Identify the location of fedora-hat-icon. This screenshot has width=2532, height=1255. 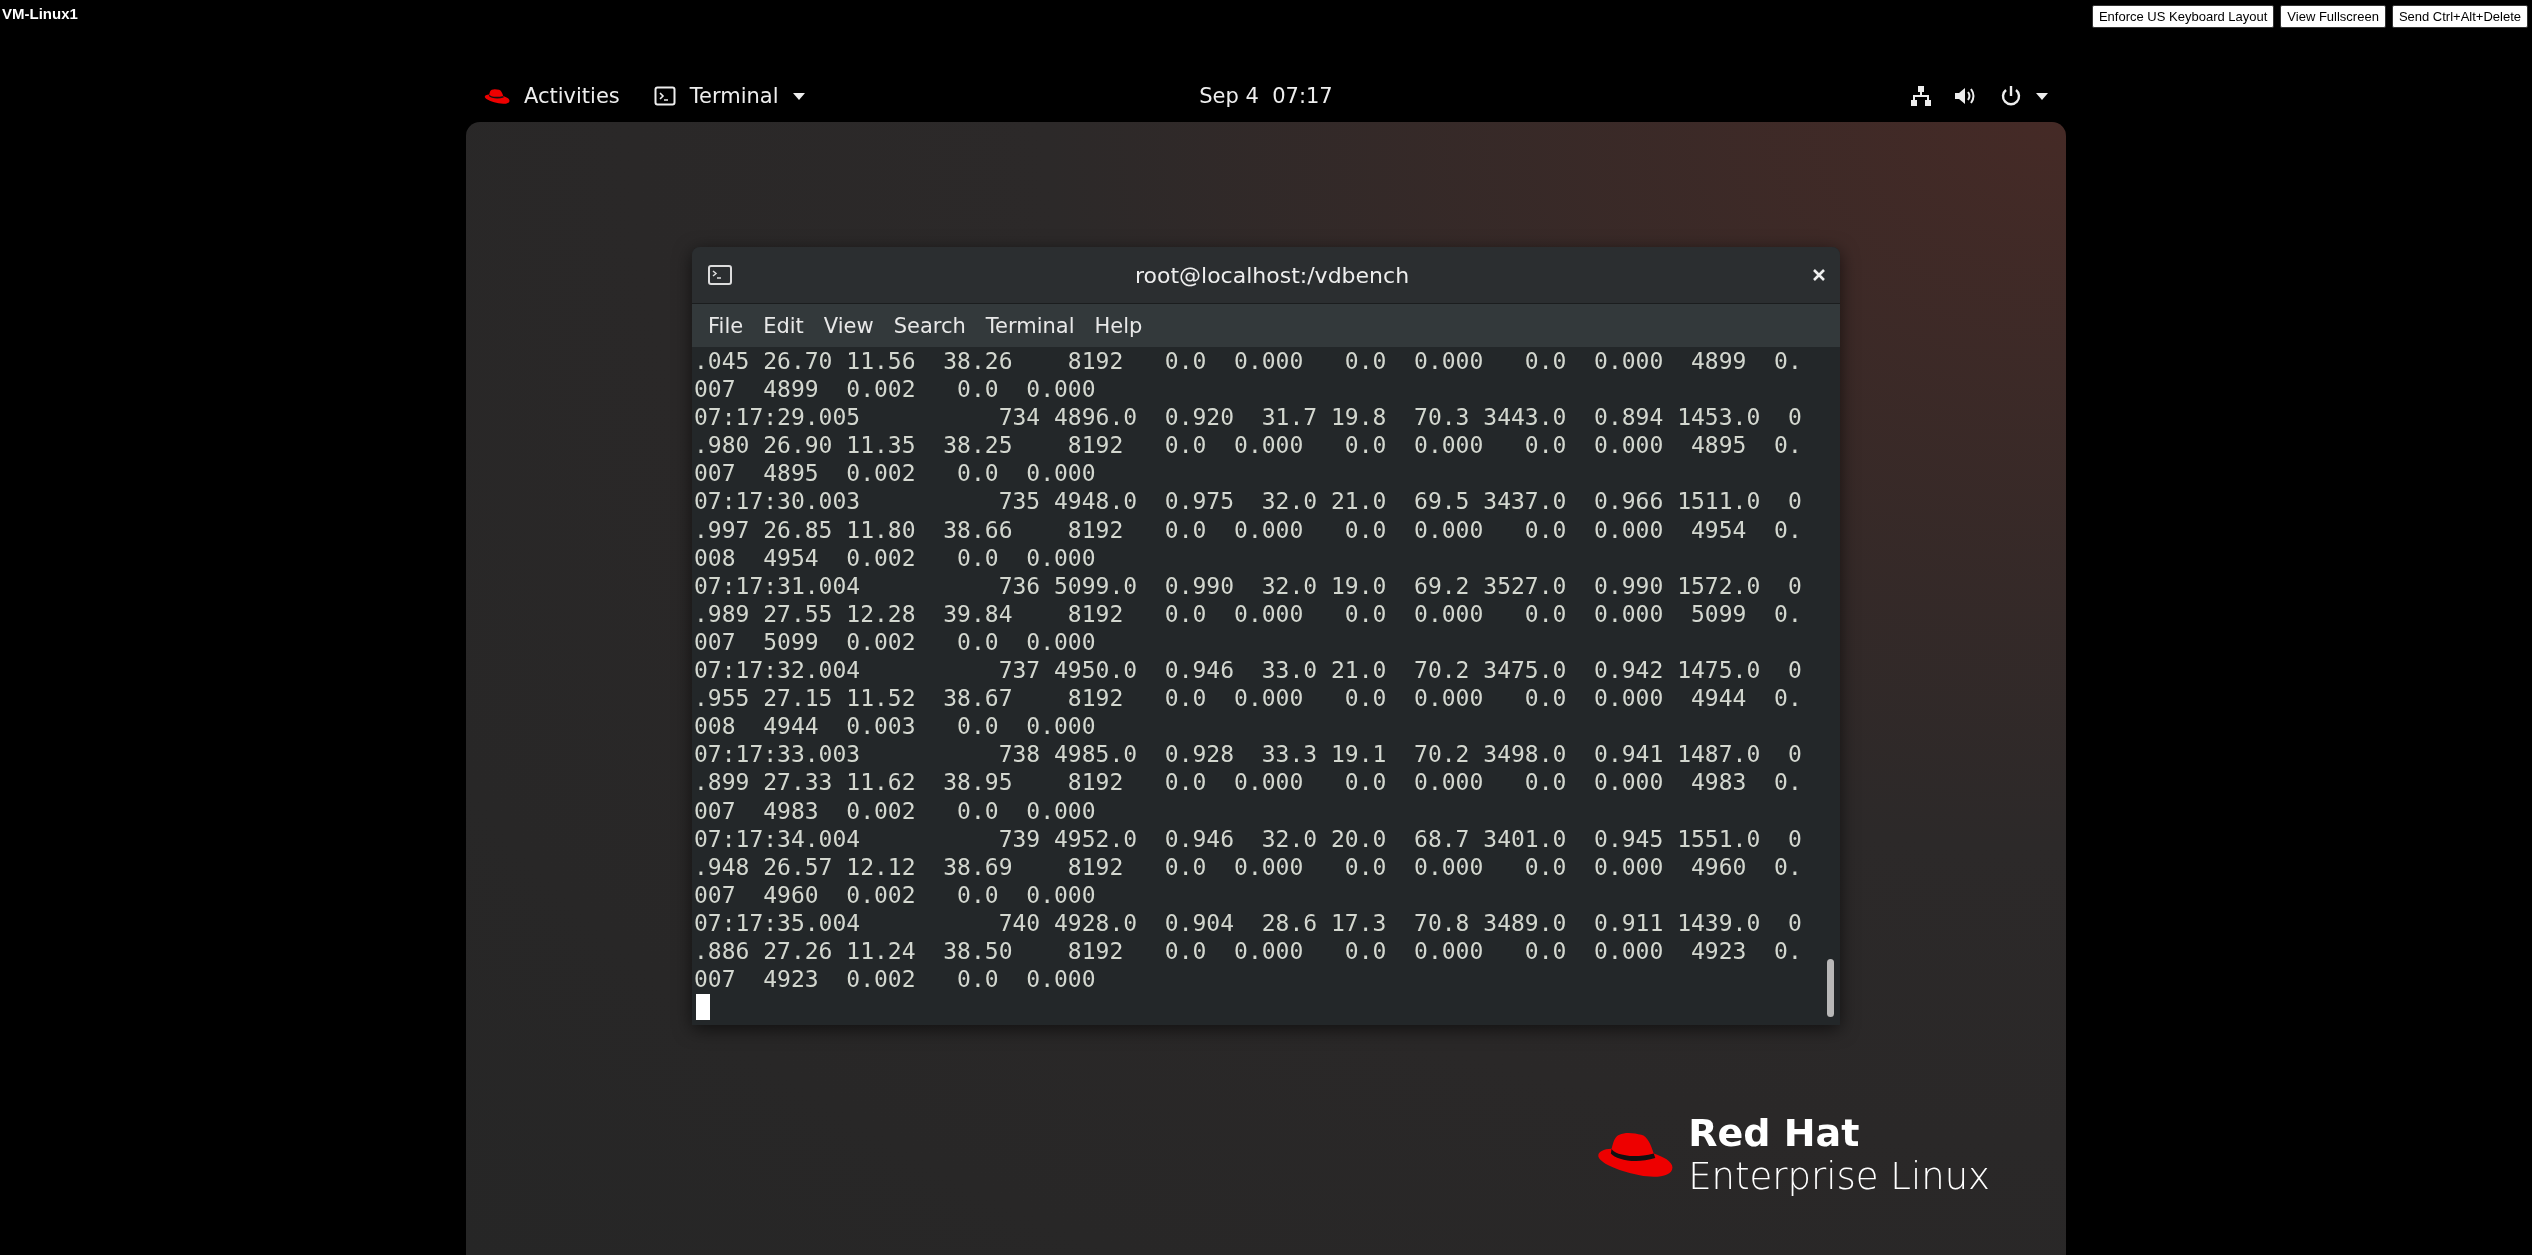
(497, 96).